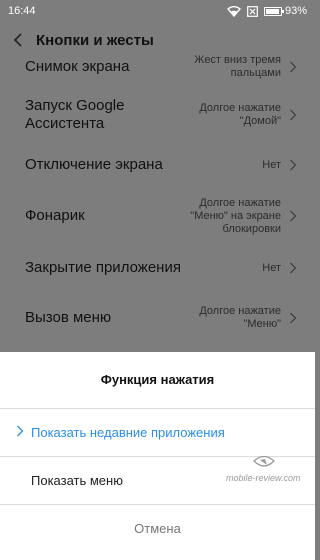  What do you see at coordinates (77, 66) in the screenshot?
I see `setting-label: Снимок экрана` at bounding box center [77, 66].